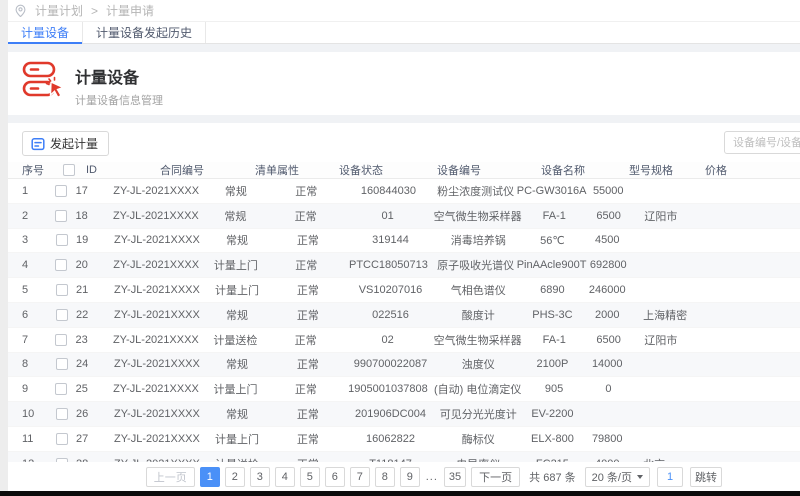 The width and height of the screenshot is (800, 496). I want to click on jump-page-input, so click(670, 476).